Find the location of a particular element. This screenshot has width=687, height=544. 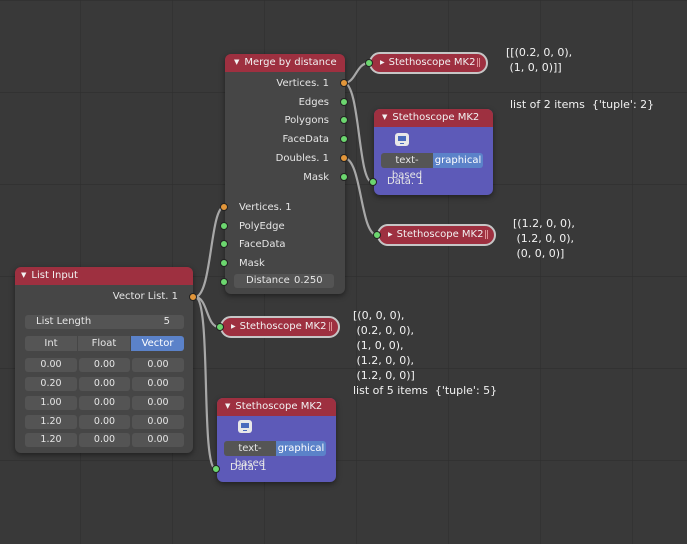

stethoscope-info-header: ▼ Stethoscope MK2 is located at coordinates (433, 118).